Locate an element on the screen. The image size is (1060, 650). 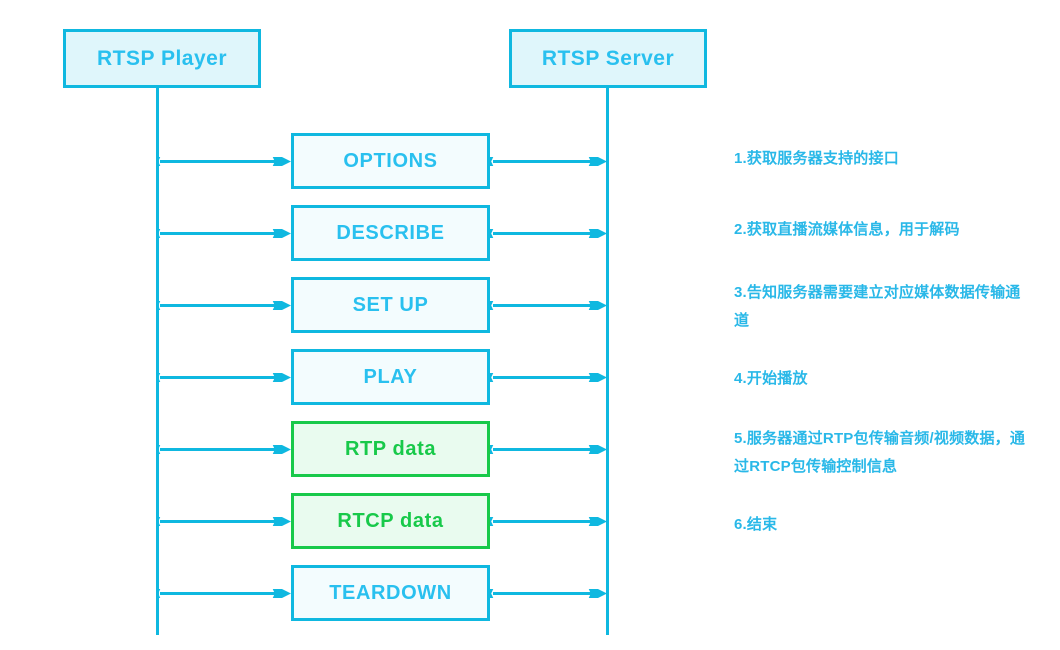
annotation-item: 3.告知服务器需要建立对应媒体数据传输通道 is located at coordinates (877, 306).